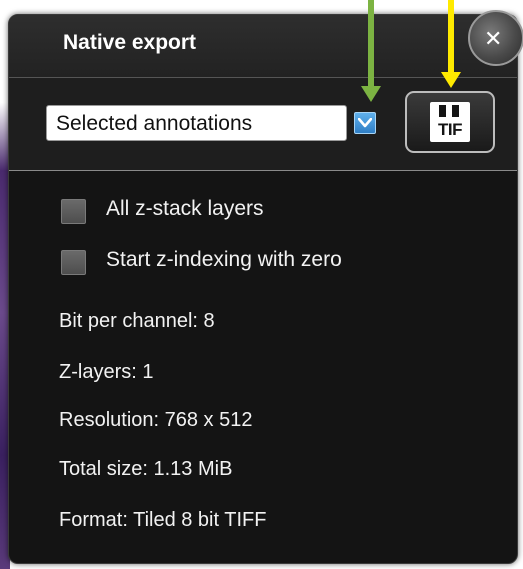  What do you see at coordinates (371, 94) in the screenshot?
I see `green-annotation-arrow-head` at bounding box center [371, 94].